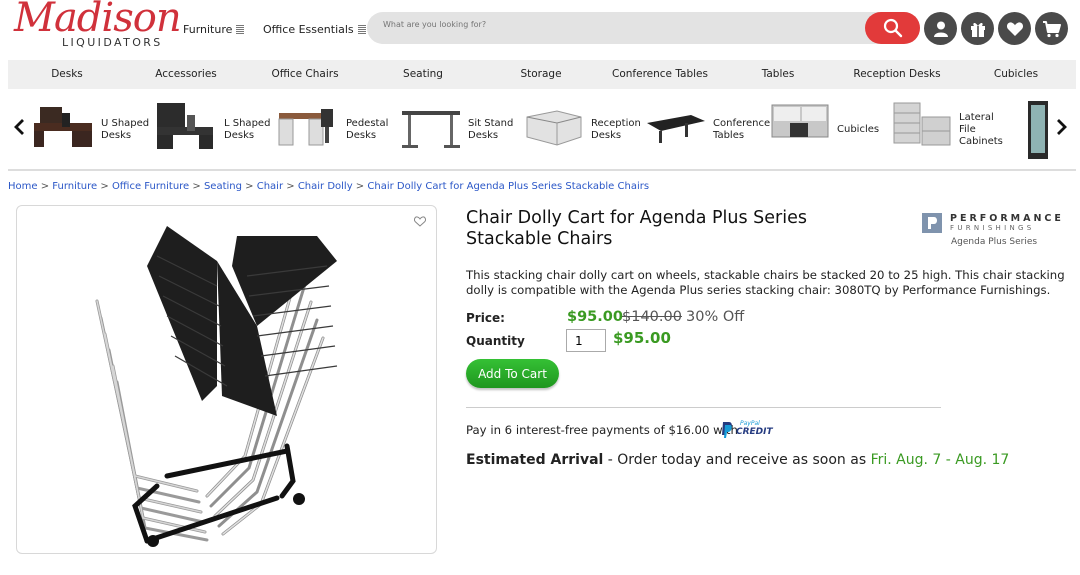 The image size is (1080, 575). What do you see at coordinates (431, 129) in the screenshot?
I see `sit-stand-desk-image` at bounding box center [431, 129].